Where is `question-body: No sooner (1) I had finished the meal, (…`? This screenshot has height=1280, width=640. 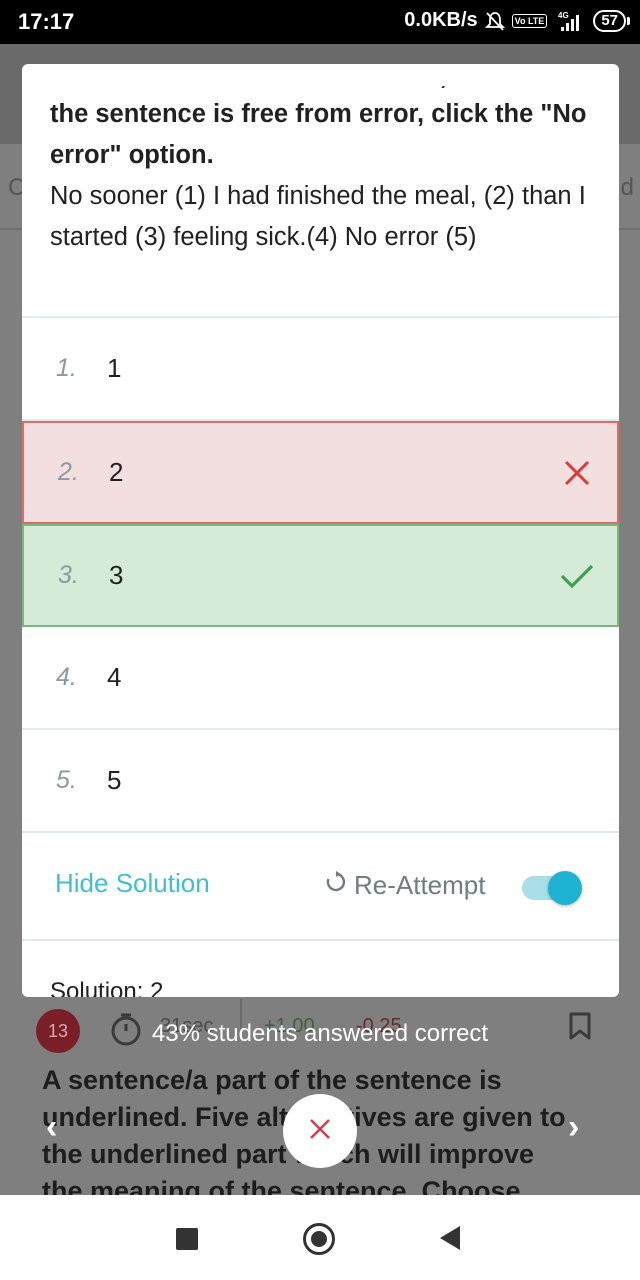
question-body: No sooner (1) I had finished the meal, (… is located at coordinates (318, 216).